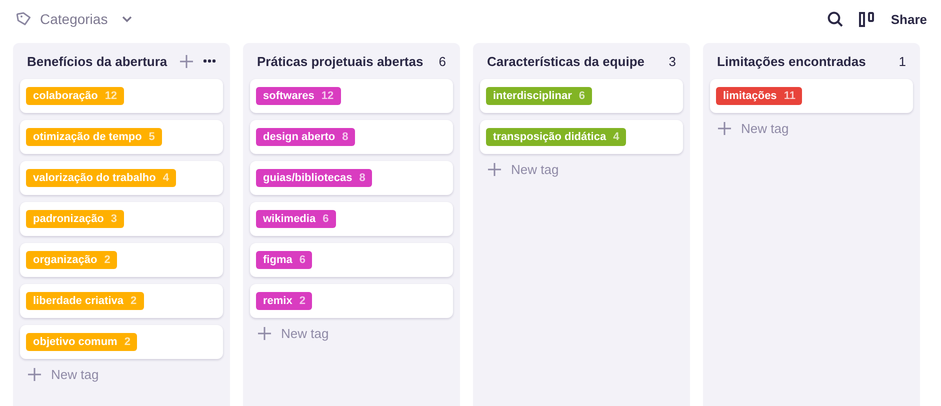 The height and width of the screenshot is (406, 941). What do you see at coordinates (792, 61) in the screenshot?
I see `column-title: Limitações encontradas` at bounding box center [792, 61].